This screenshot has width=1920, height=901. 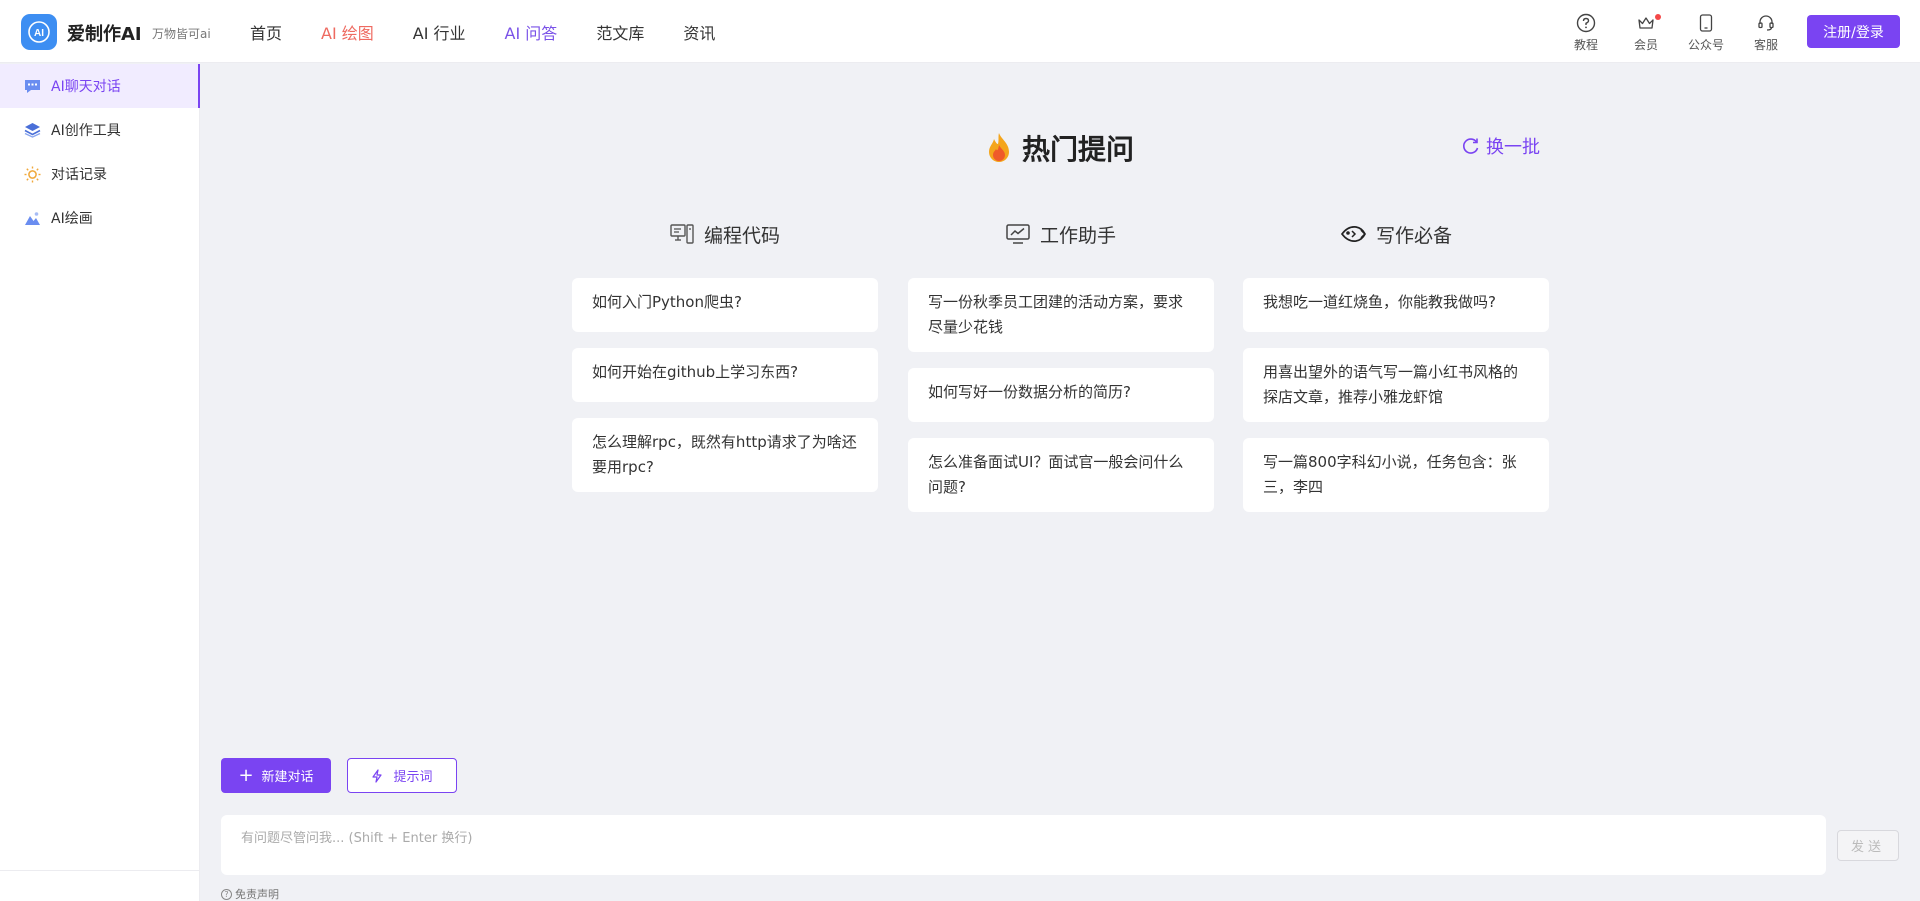 I want to click on nav-ai-qa: AI 问答, so click(x=531, y=32).